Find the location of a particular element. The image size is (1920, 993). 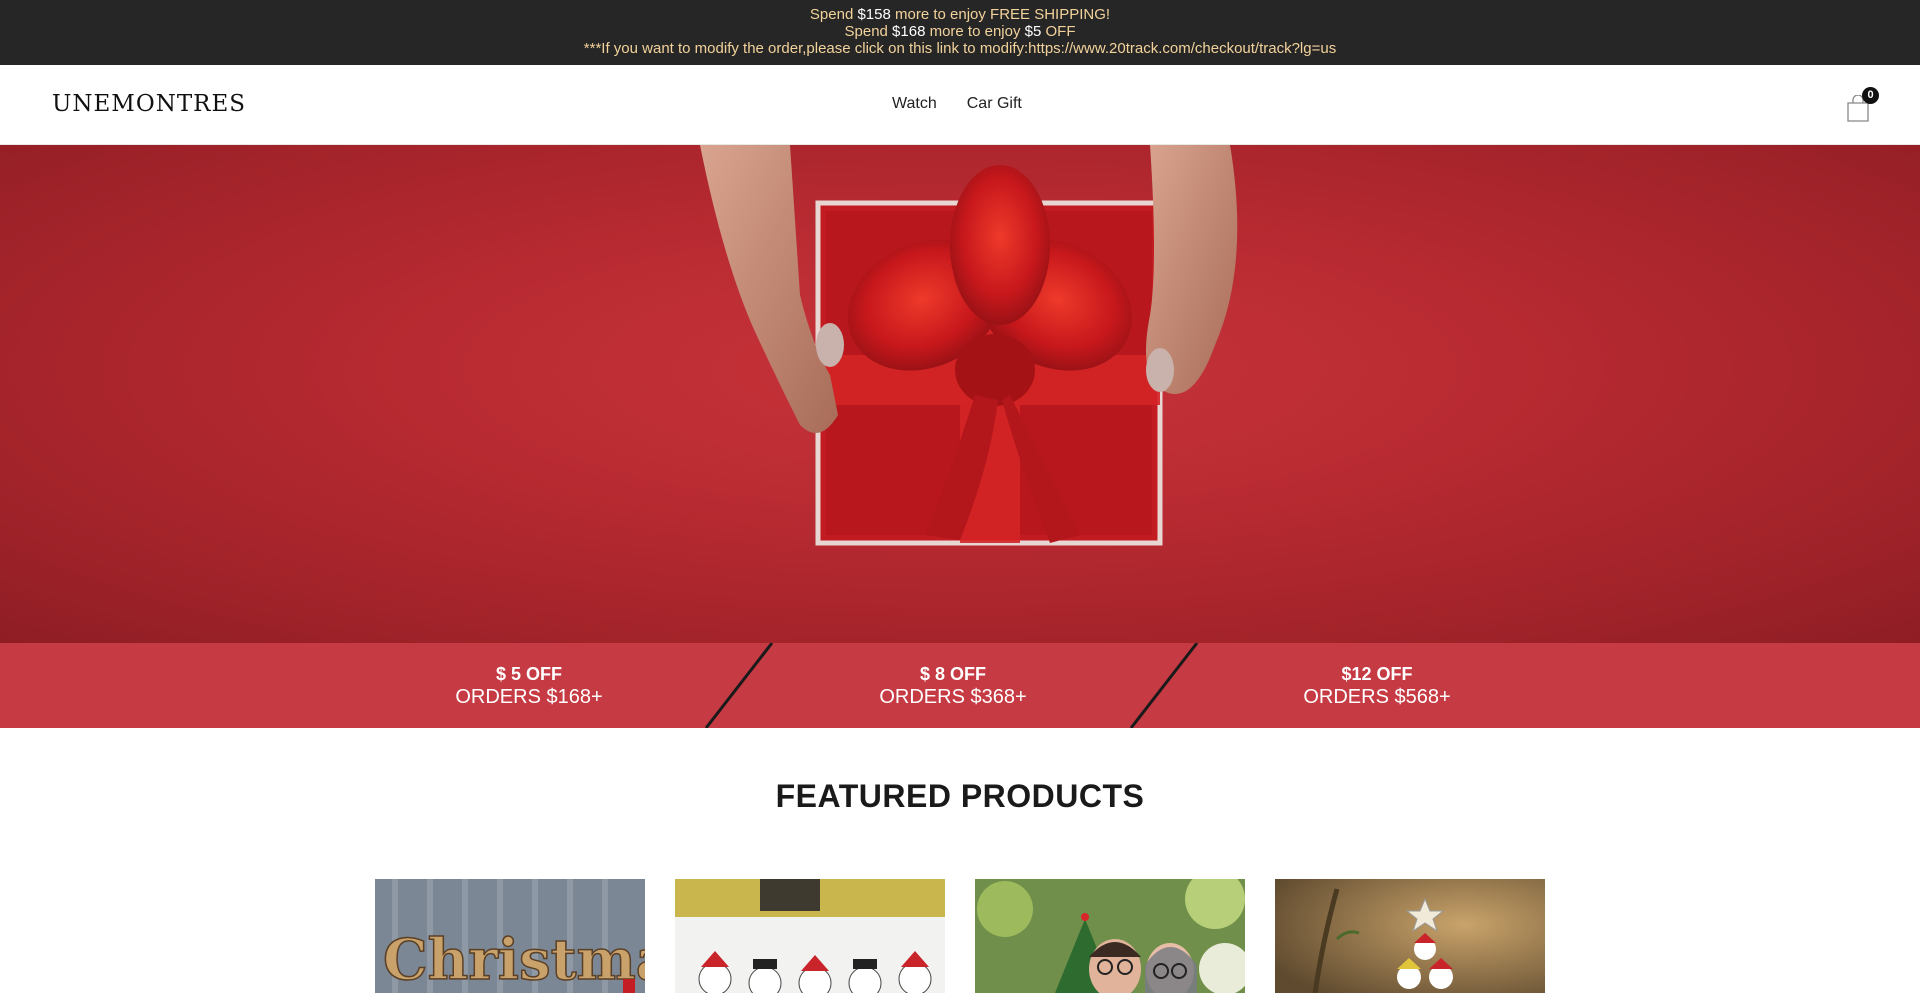

main-nav: Watch Car Gift is located at coordinates (957, 104).